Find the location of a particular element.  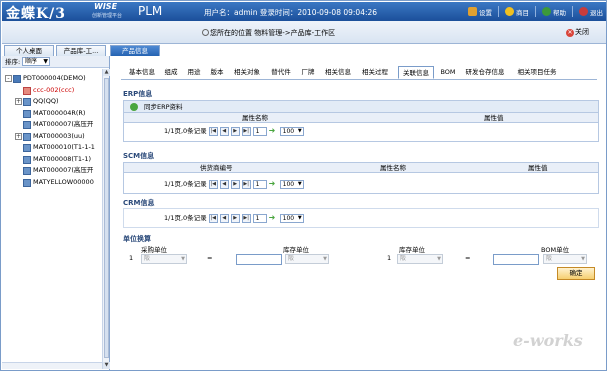

confirm-button: 确定 is located at coordinates (576, 273).